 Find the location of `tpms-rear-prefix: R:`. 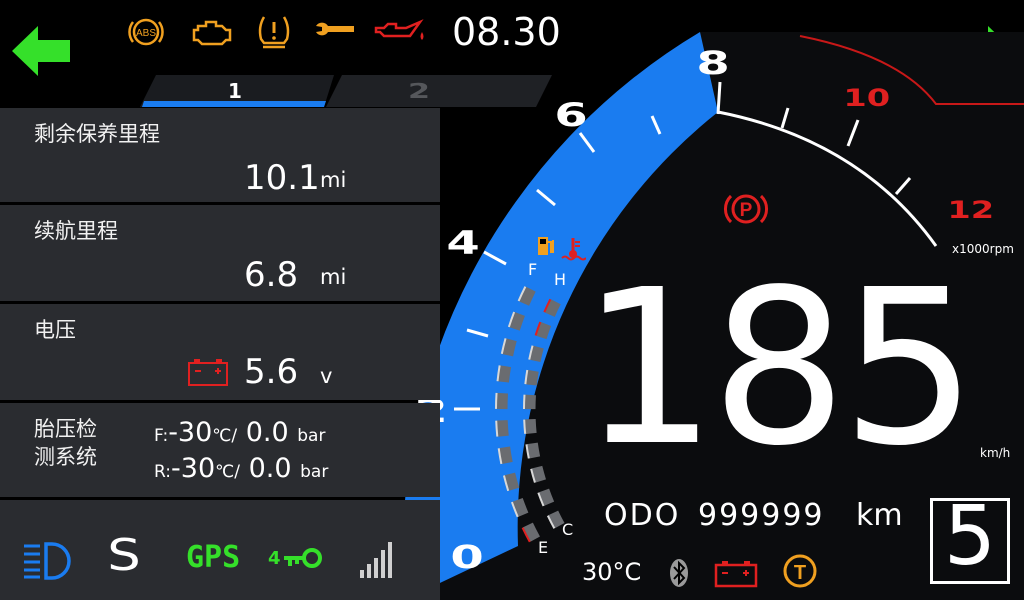

tpms-rear-prefix: R: is located at coordinates (163, 472).